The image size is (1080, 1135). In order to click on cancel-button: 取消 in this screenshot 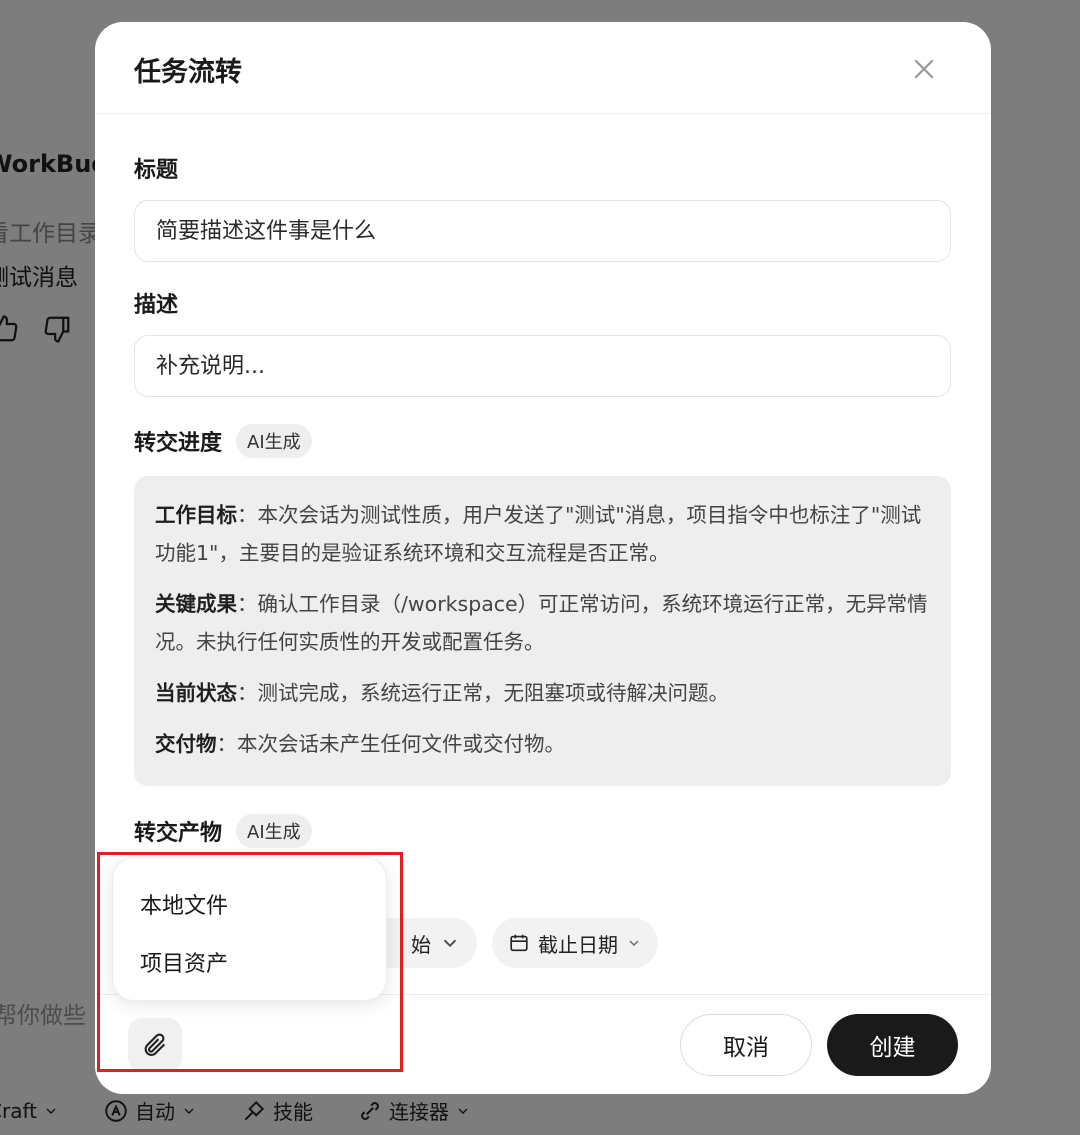, I will do `click(746, 1045)`.